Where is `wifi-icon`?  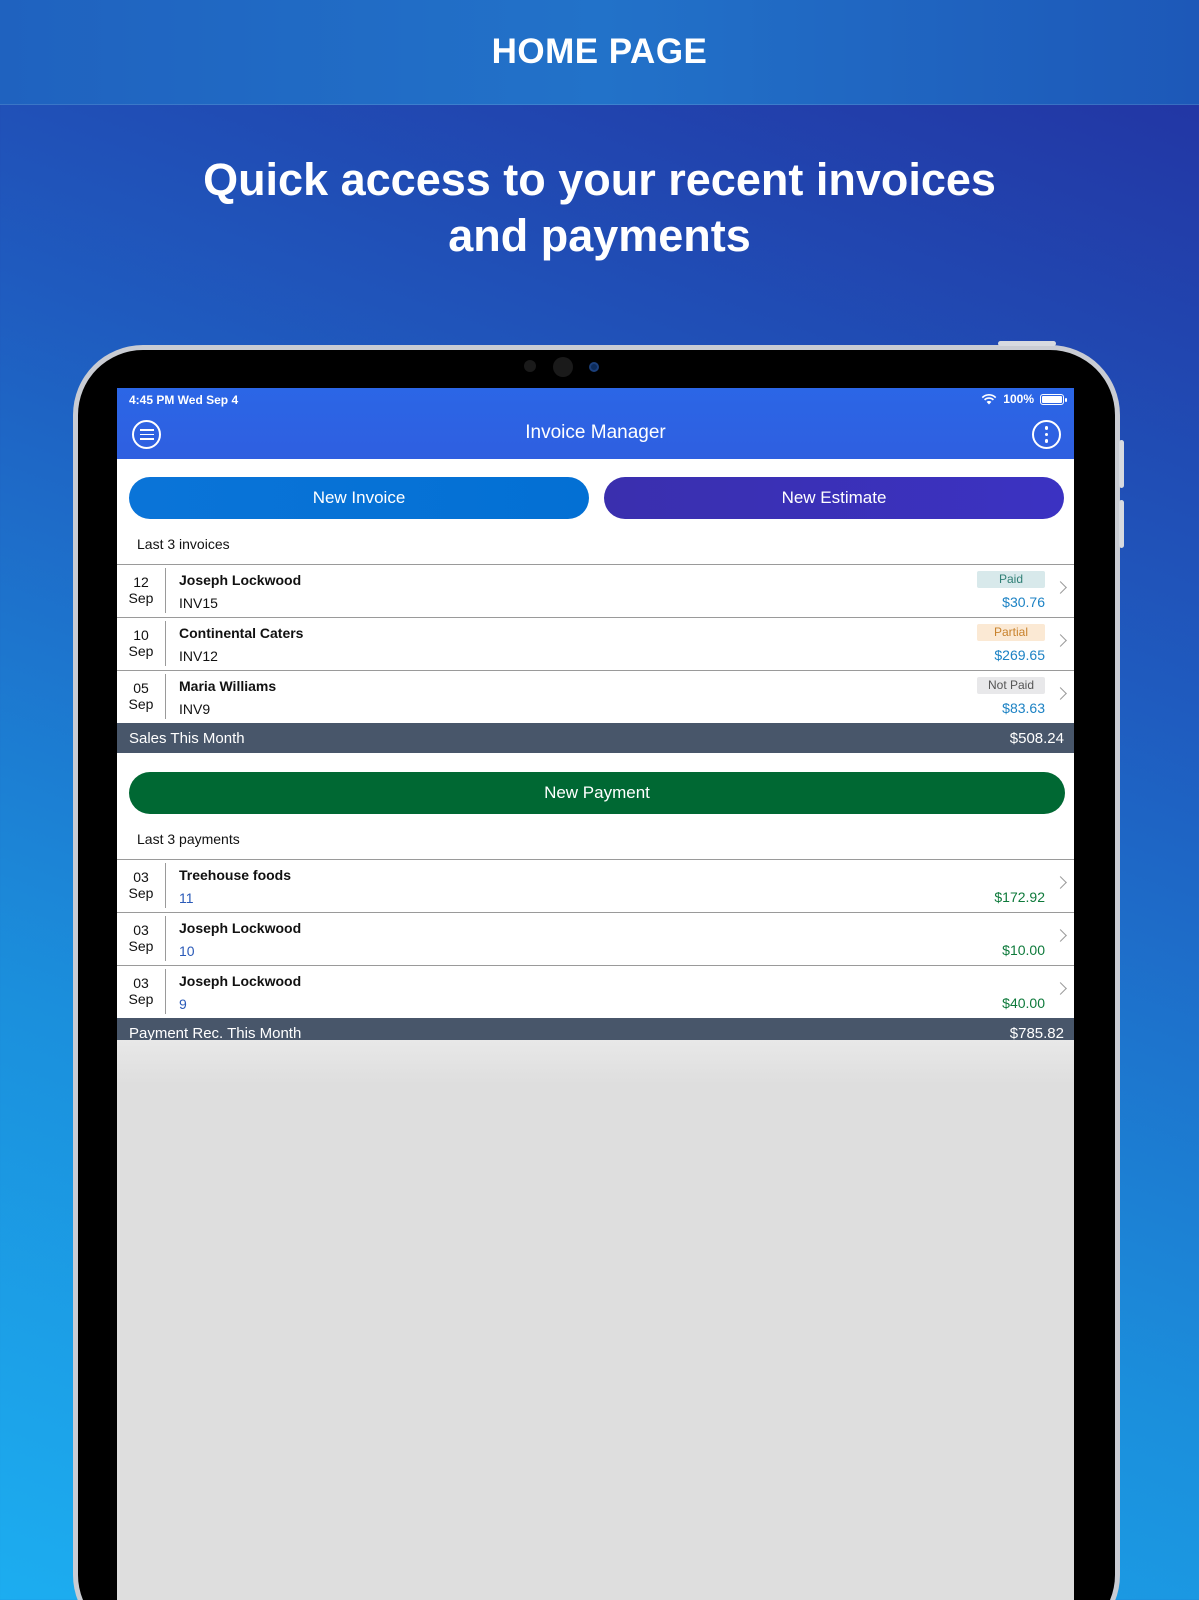 wifi-icon is located at coordinates (989, 399).